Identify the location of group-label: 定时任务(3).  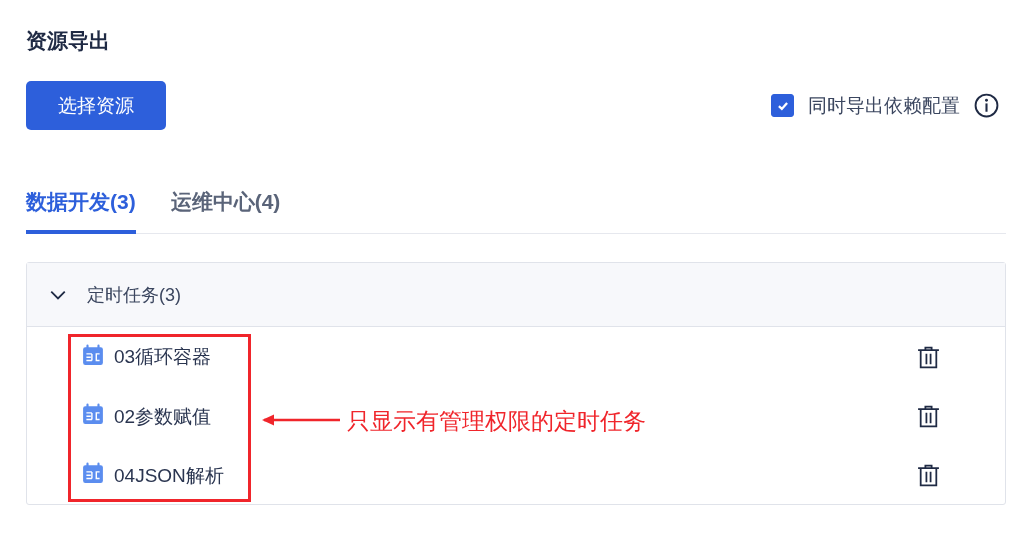
(134, 295).